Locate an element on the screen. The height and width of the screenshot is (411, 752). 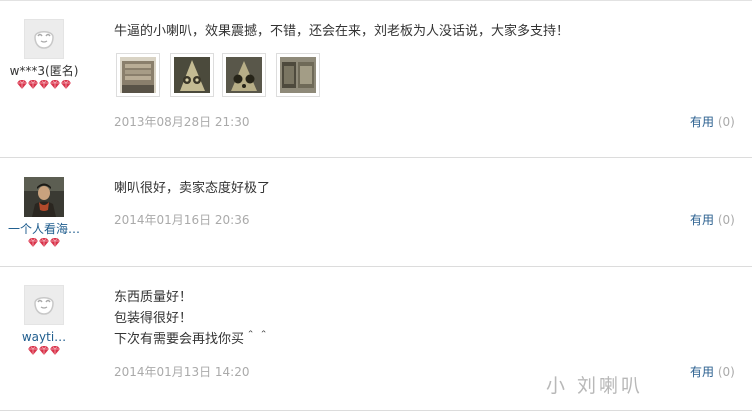
review-content: 东西质量好！ 包装得很好！ 下次有需要会再找你买＾＾ is located at coordinates (192, 318).